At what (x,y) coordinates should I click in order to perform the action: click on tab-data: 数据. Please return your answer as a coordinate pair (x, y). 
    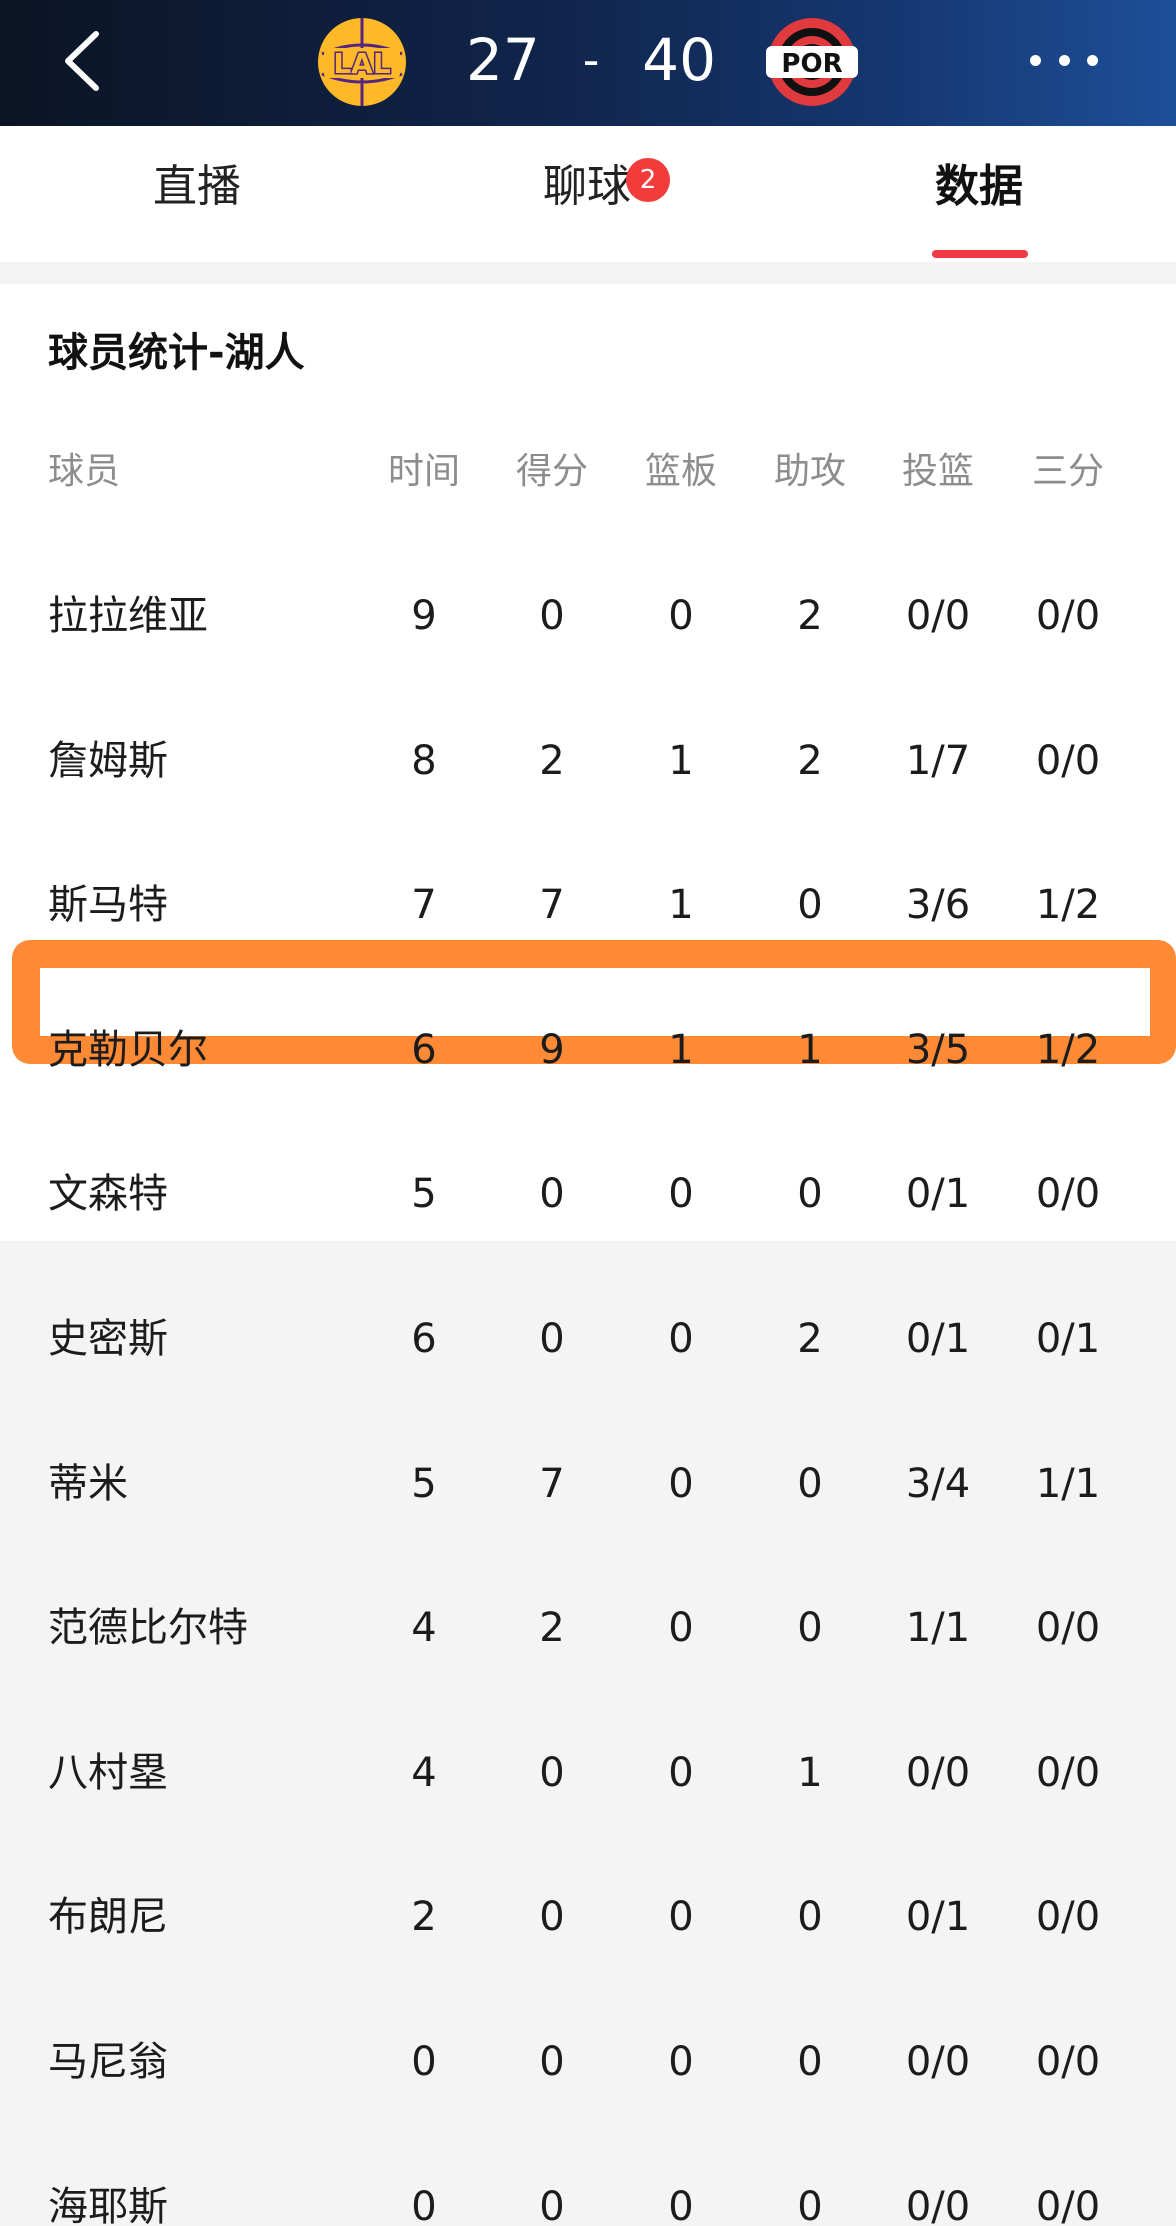
    Looking at the image, I should click on (979, 187).